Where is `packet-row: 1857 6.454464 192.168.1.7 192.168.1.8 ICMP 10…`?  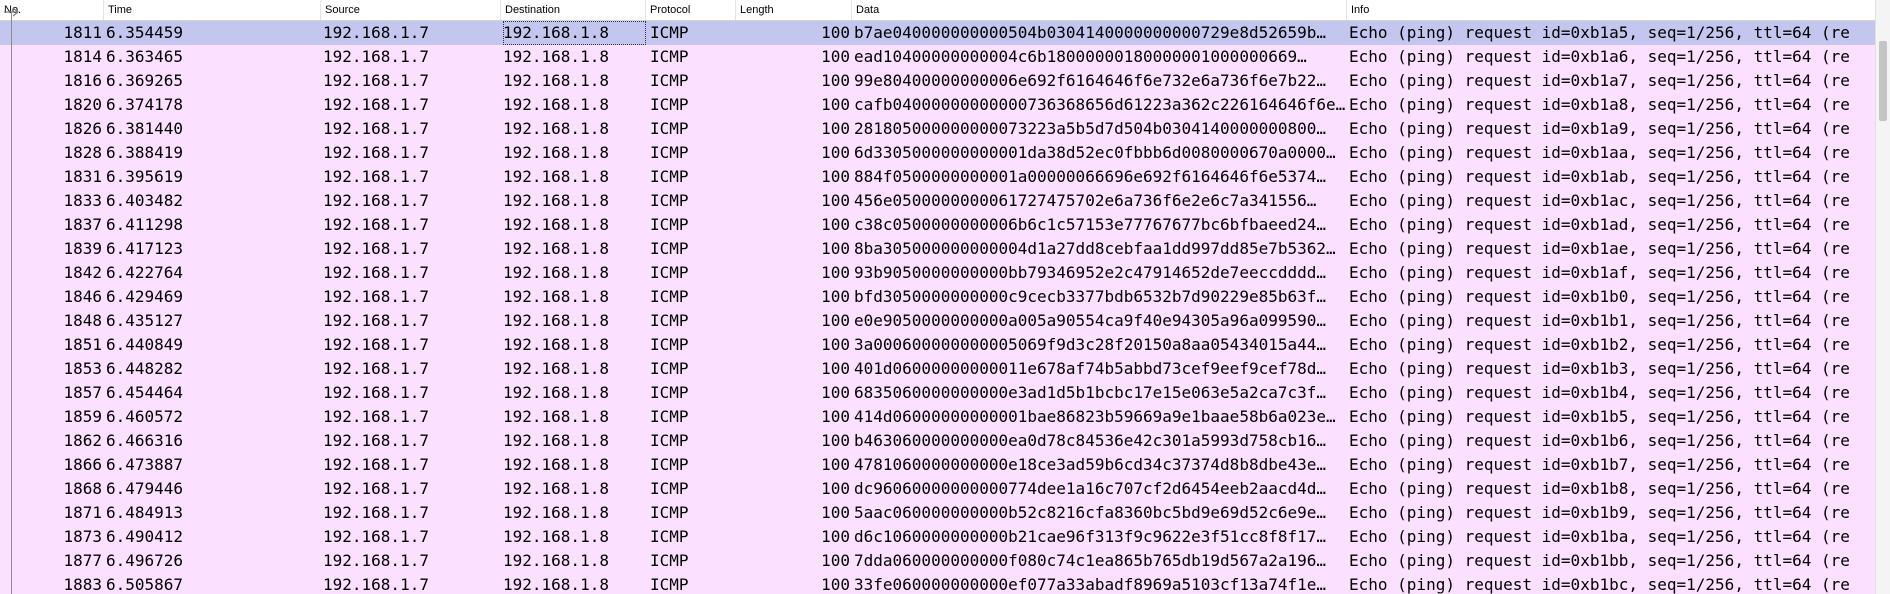 packet-row: 1857 6.454464 192.168.1.7 192.168.1.8 ICMP 10… is located at coordinates (937, 393).